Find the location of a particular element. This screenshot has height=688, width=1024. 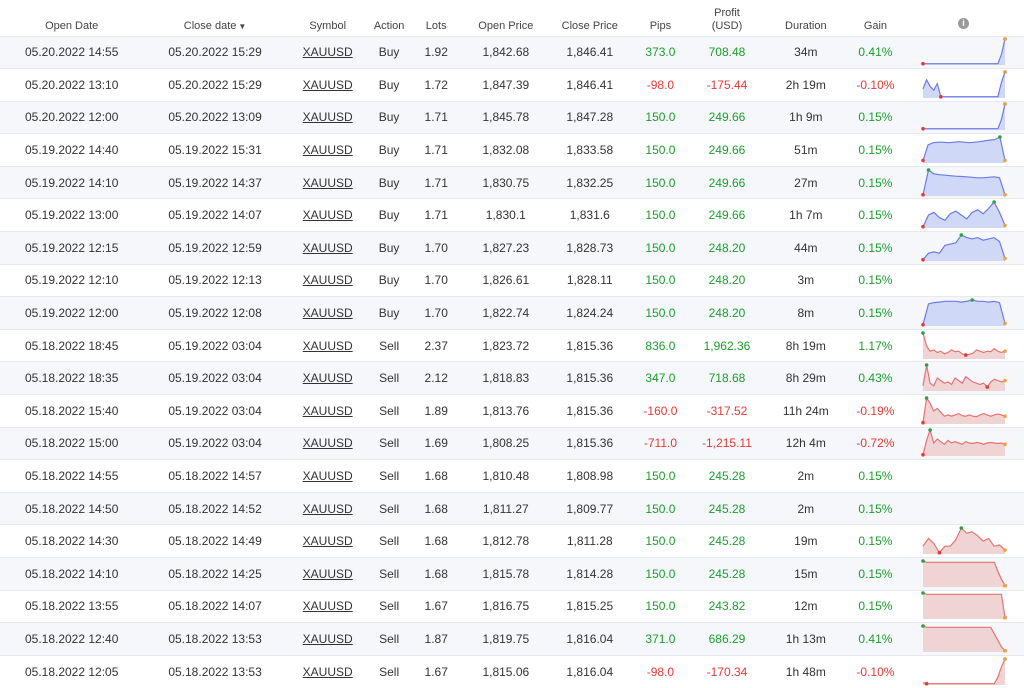

col-header-close-price: Close Price is located at coordinates (590, 18).